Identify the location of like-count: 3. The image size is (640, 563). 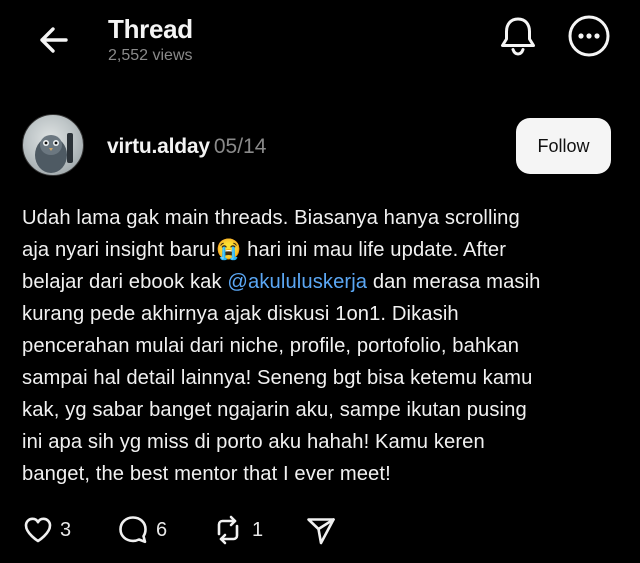
(66, 529).